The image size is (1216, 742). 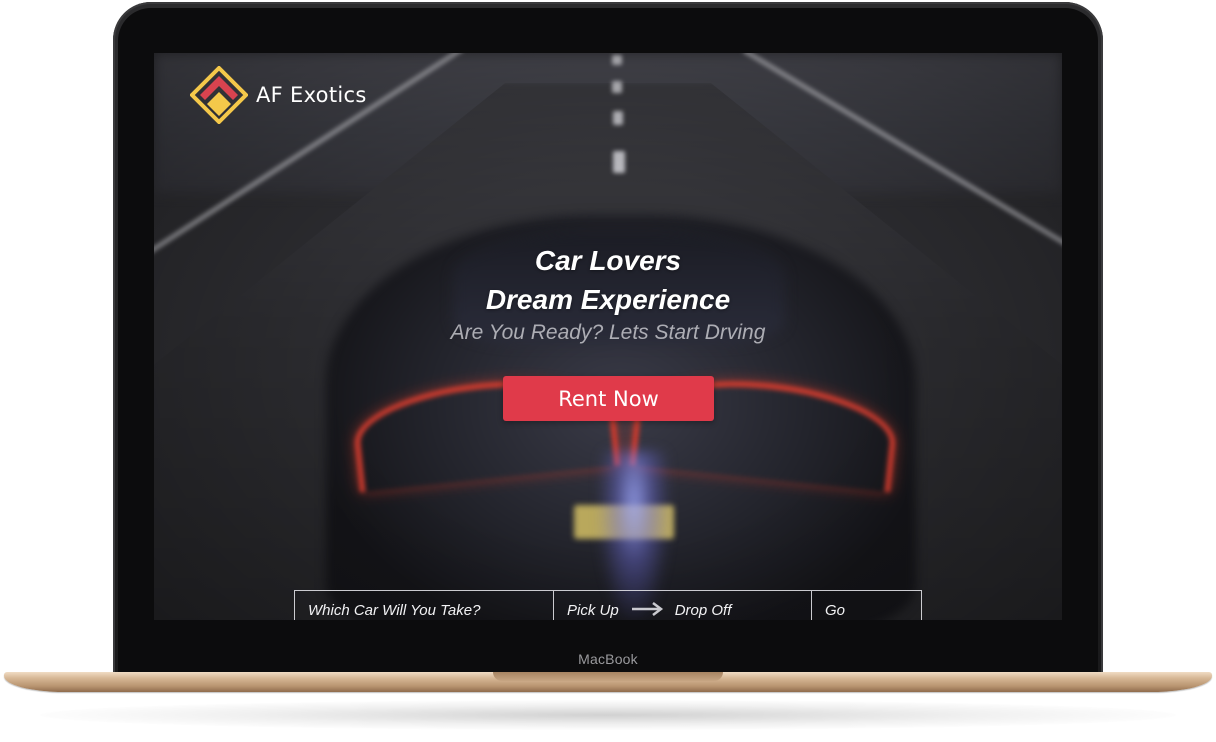 I want to click on go-label: Go, so click(x=835, y=610).